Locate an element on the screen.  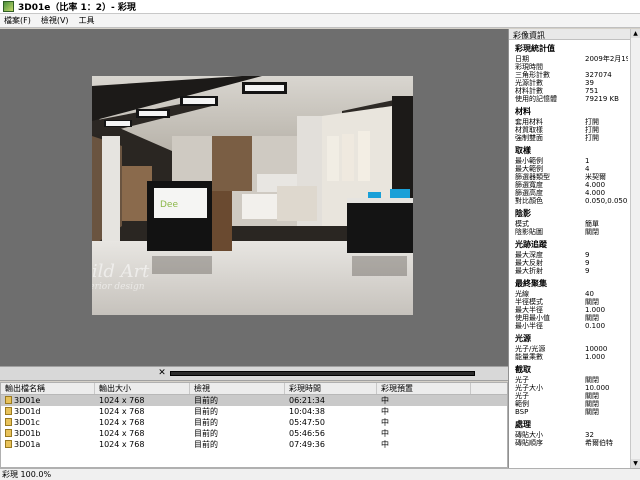
info-key: 材質取樣 is located at coordinates (529, 130).